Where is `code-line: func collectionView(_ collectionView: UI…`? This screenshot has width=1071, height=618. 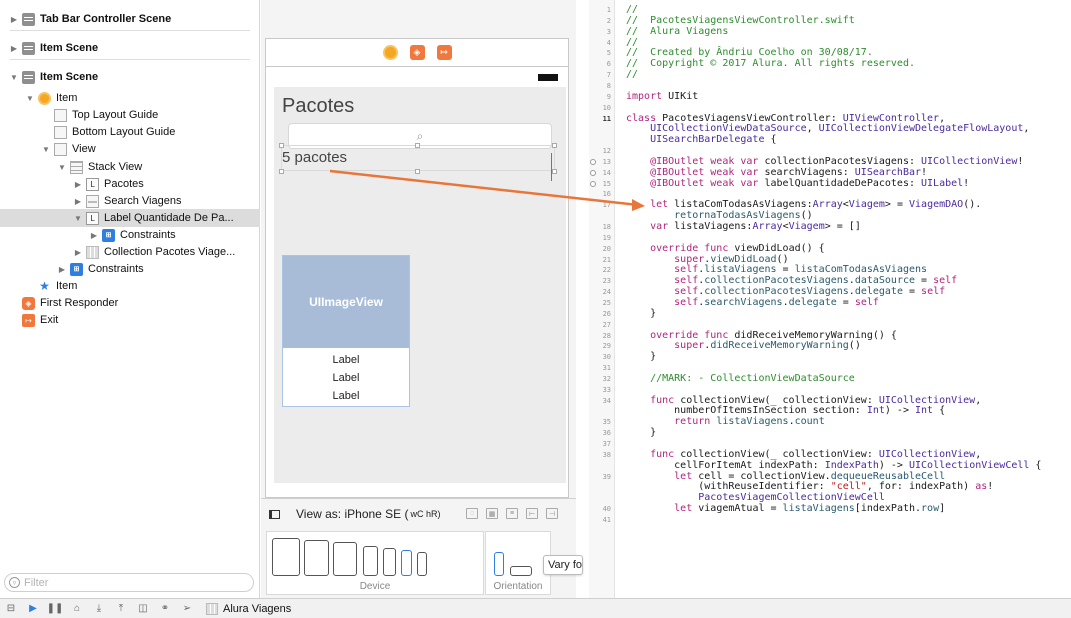 code-line: func collectionView(_ collectionView: UI… is located at coordinates (803, 454).